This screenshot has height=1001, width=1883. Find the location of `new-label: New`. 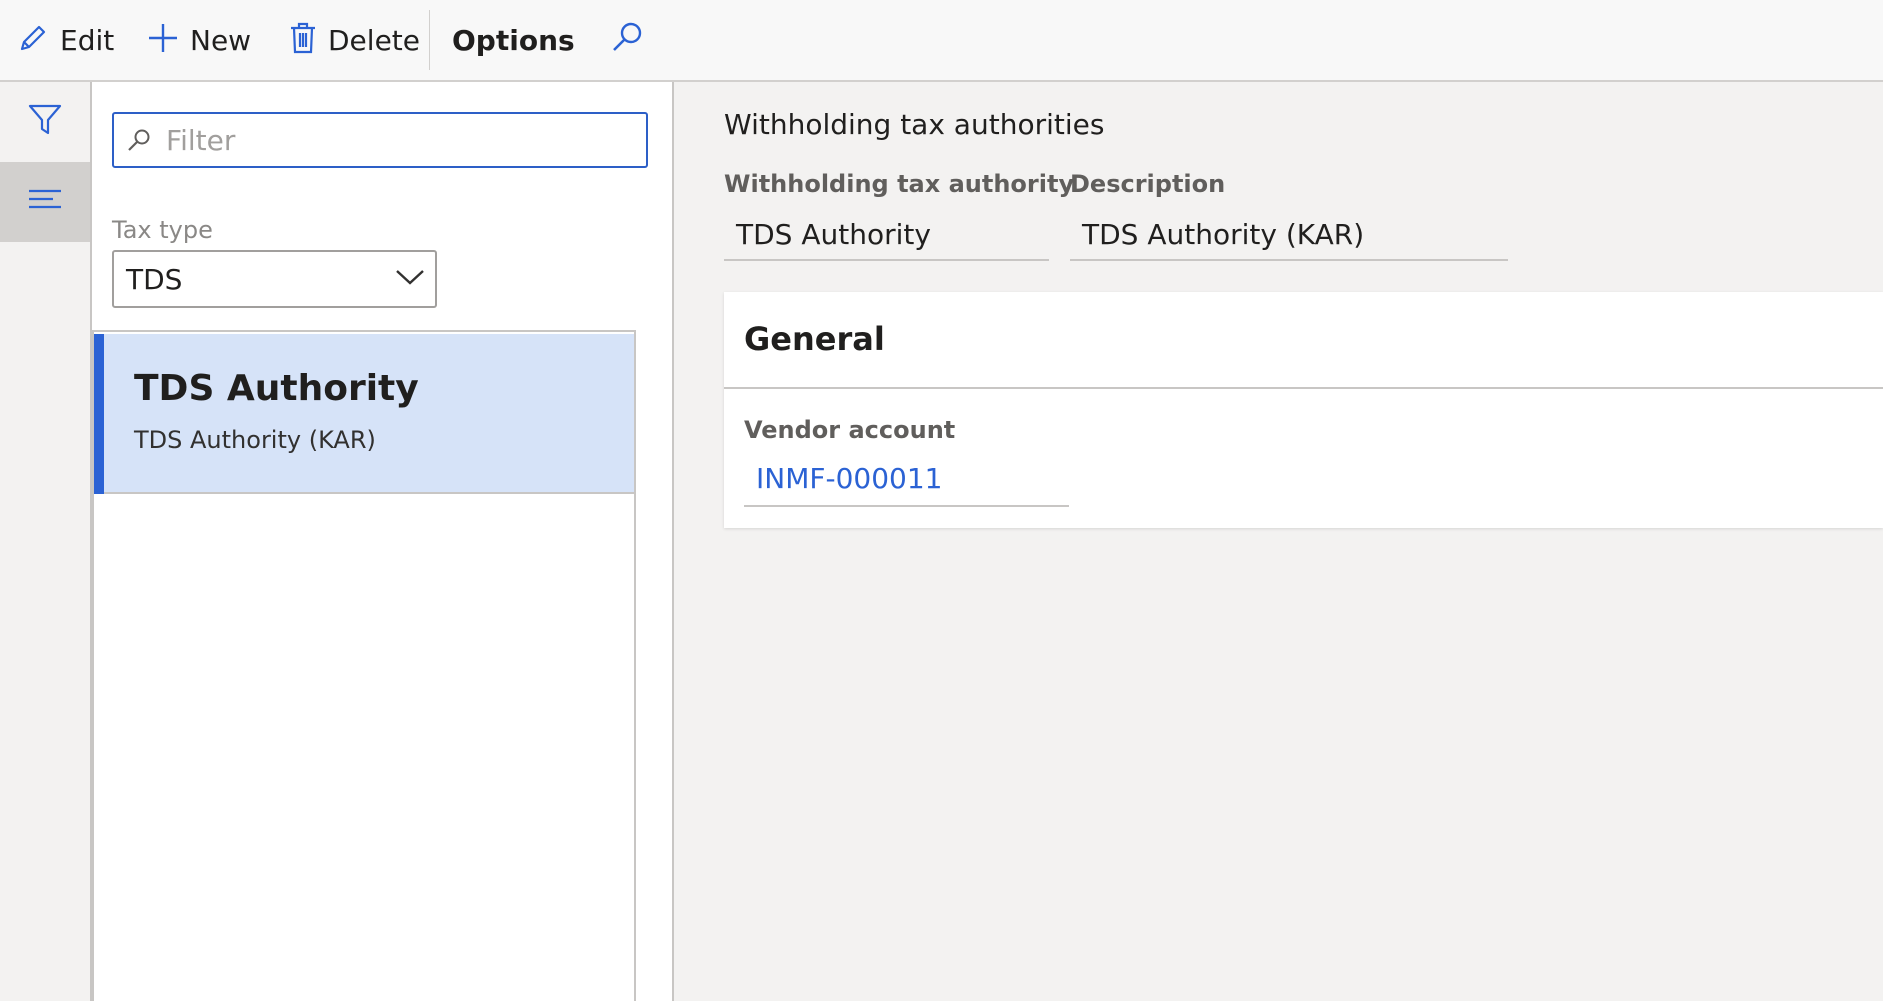

new-label: New is located at coordinates (221, 40).